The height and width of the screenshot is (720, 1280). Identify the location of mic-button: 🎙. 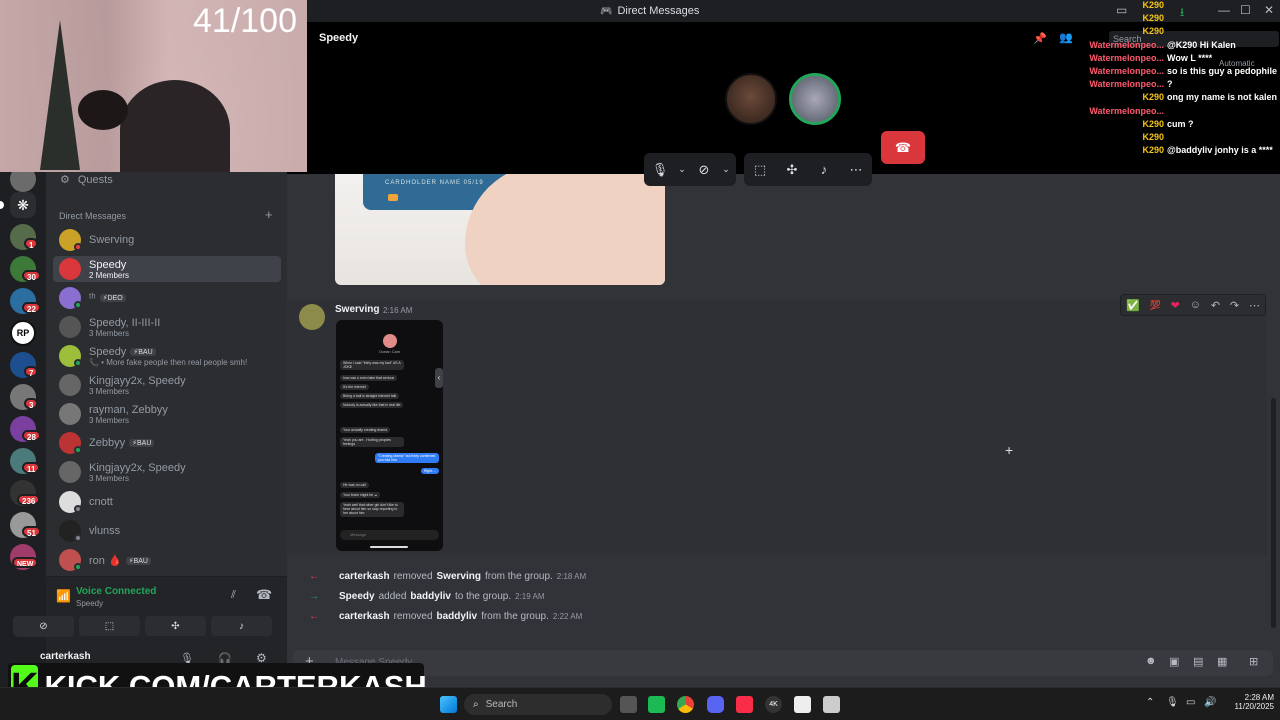
(660, 169).